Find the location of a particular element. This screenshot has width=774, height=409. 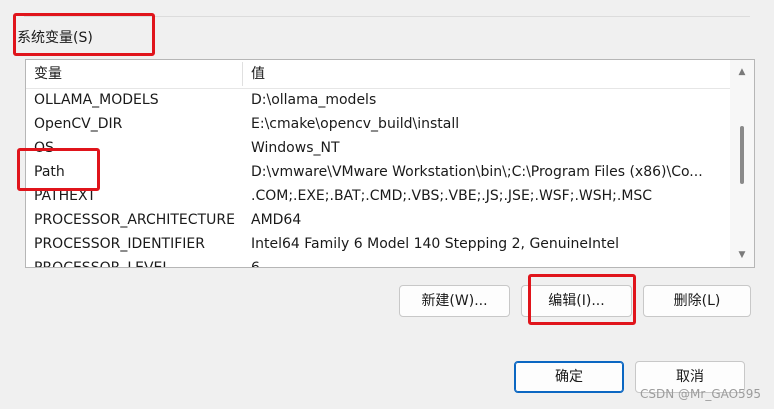

table-row: OpenCV_DIR E:\cmake\opencv_build\install is located at coordinates (378, 124).